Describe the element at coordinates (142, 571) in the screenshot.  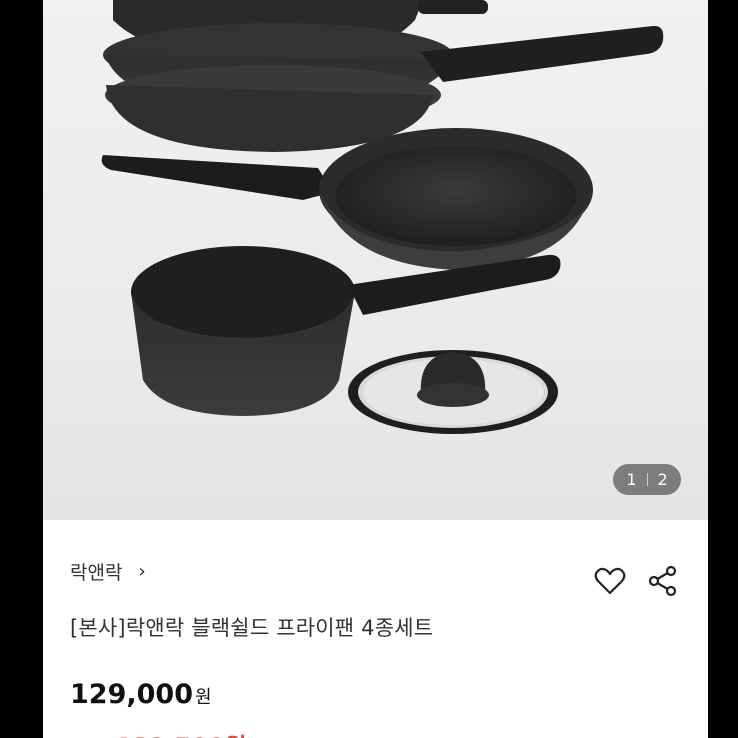
I see `chevron-right-icon: ›` at that location.